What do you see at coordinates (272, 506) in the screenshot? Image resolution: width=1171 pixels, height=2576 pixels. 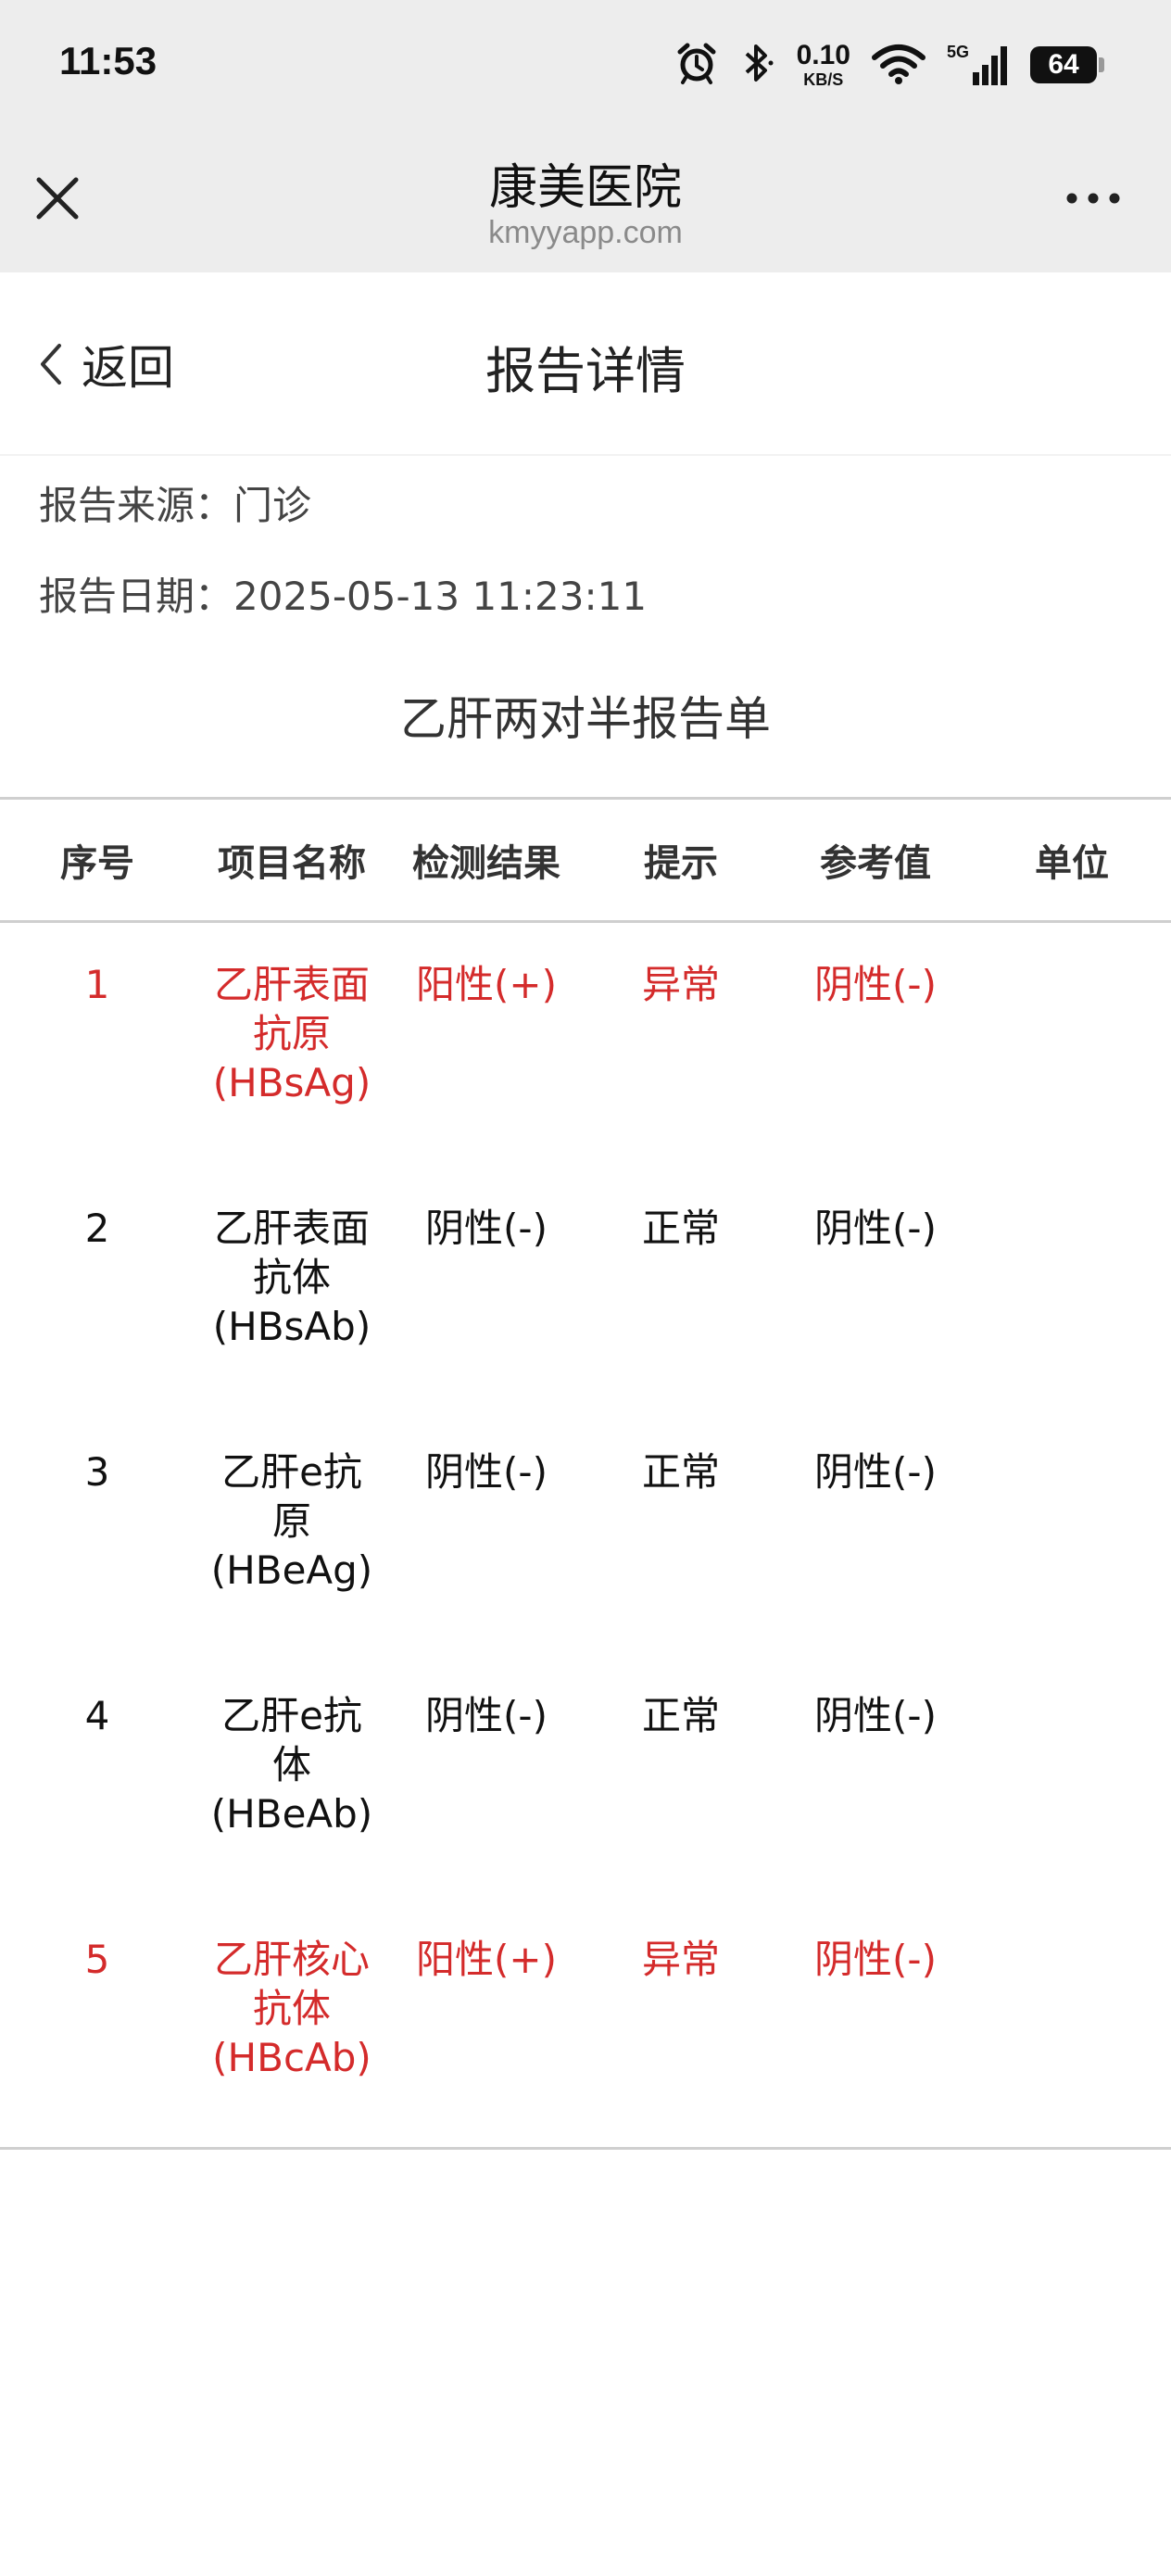 I see `report-source-value: 门诊` at bounding box center [272, 506].